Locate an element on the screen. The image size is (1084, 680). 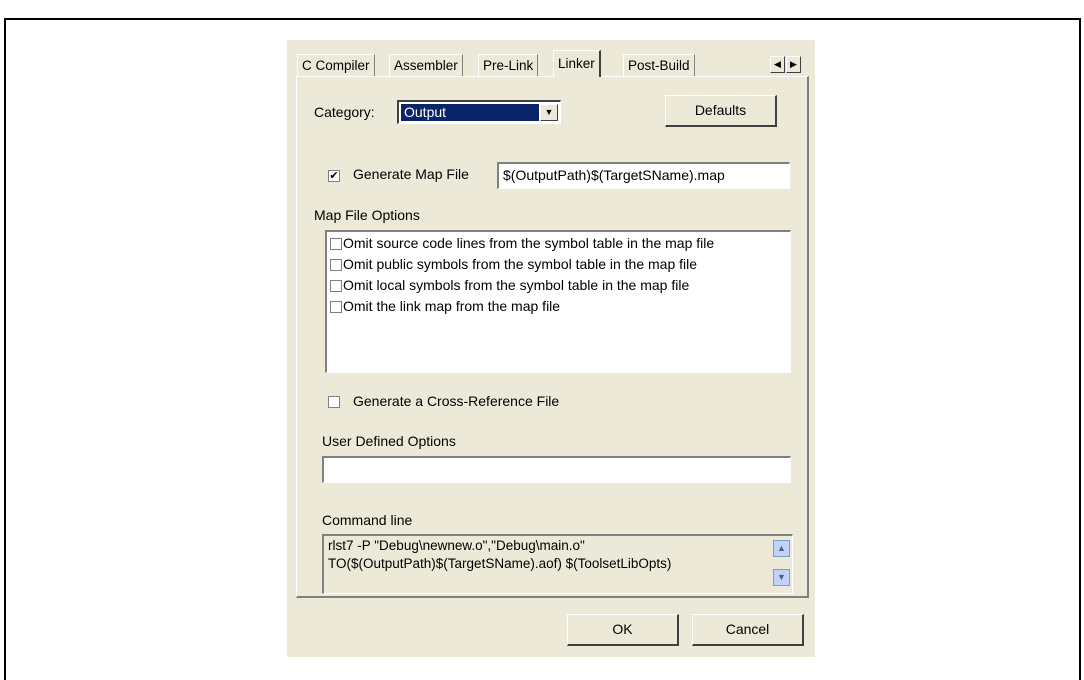
chevron-up-icon: ▲ is located at coordinates (781, 548).